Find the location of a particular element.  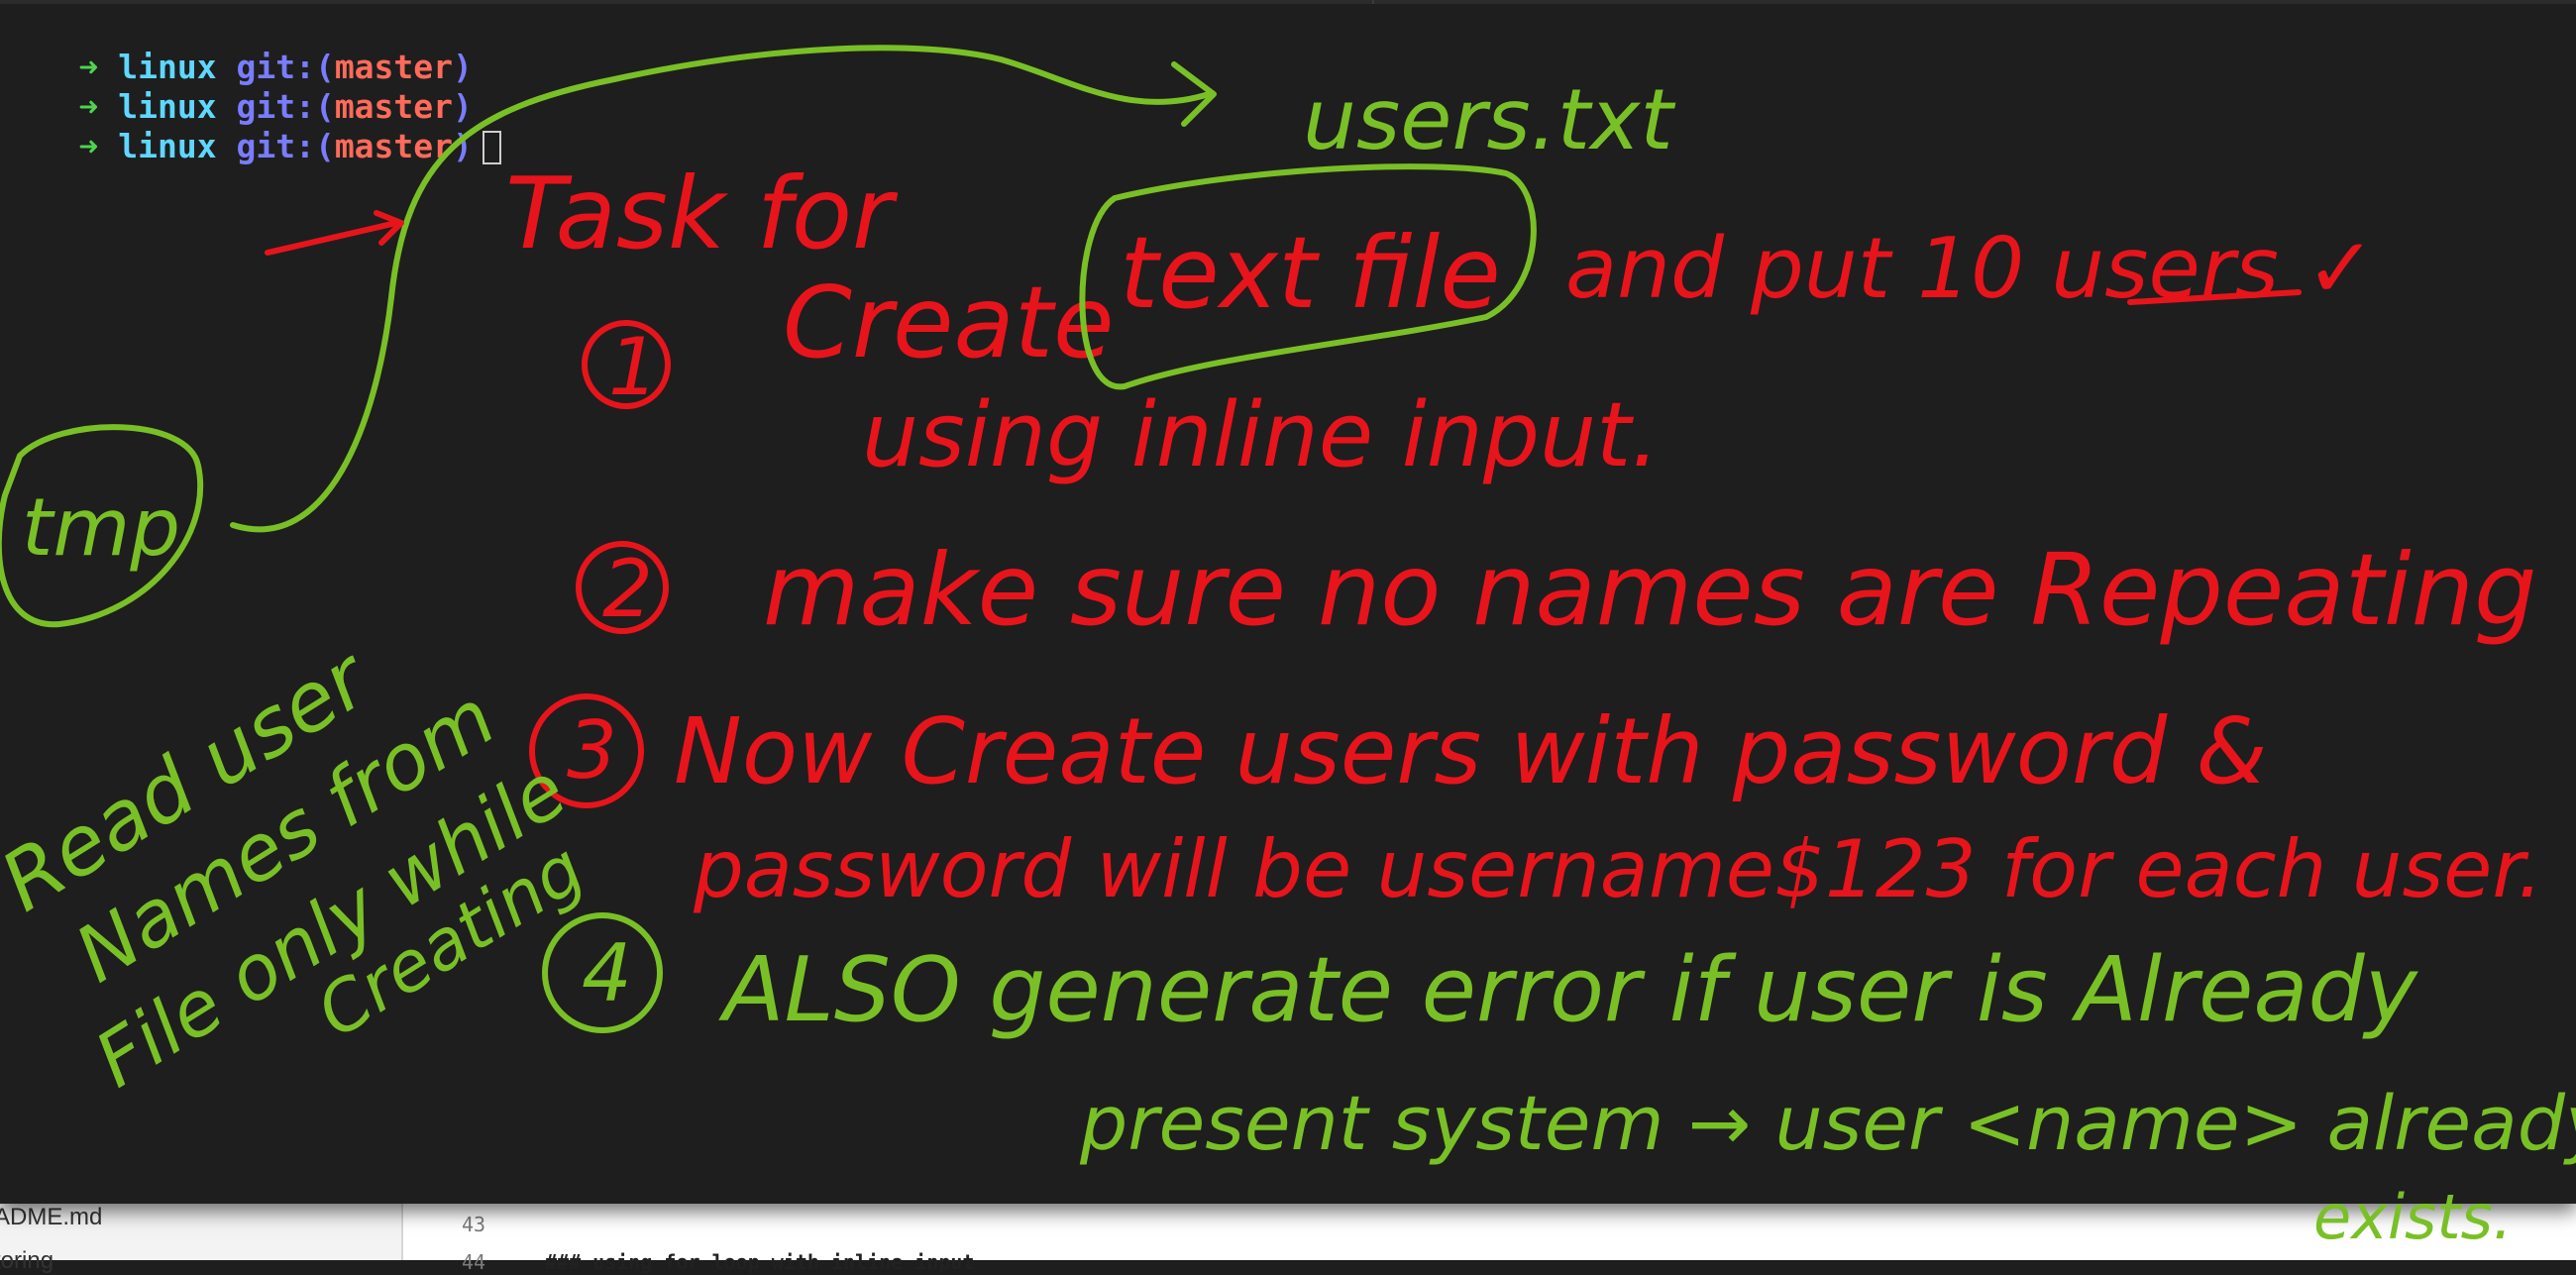

item-1-text: Create is located at coordinates (949, 322).